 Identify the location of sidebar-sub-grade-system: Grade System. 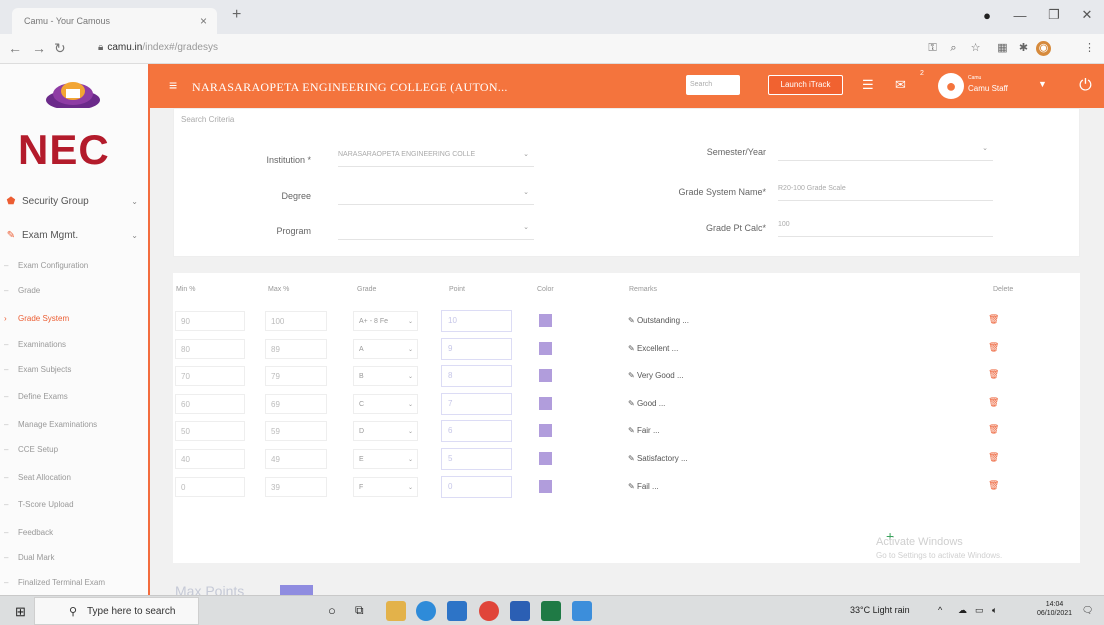
(83, 319).